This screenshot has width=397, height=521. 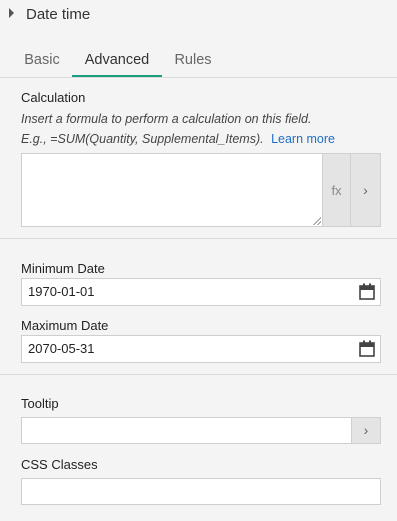 I want to click on tooltip-input, so click(x=186, y=430).